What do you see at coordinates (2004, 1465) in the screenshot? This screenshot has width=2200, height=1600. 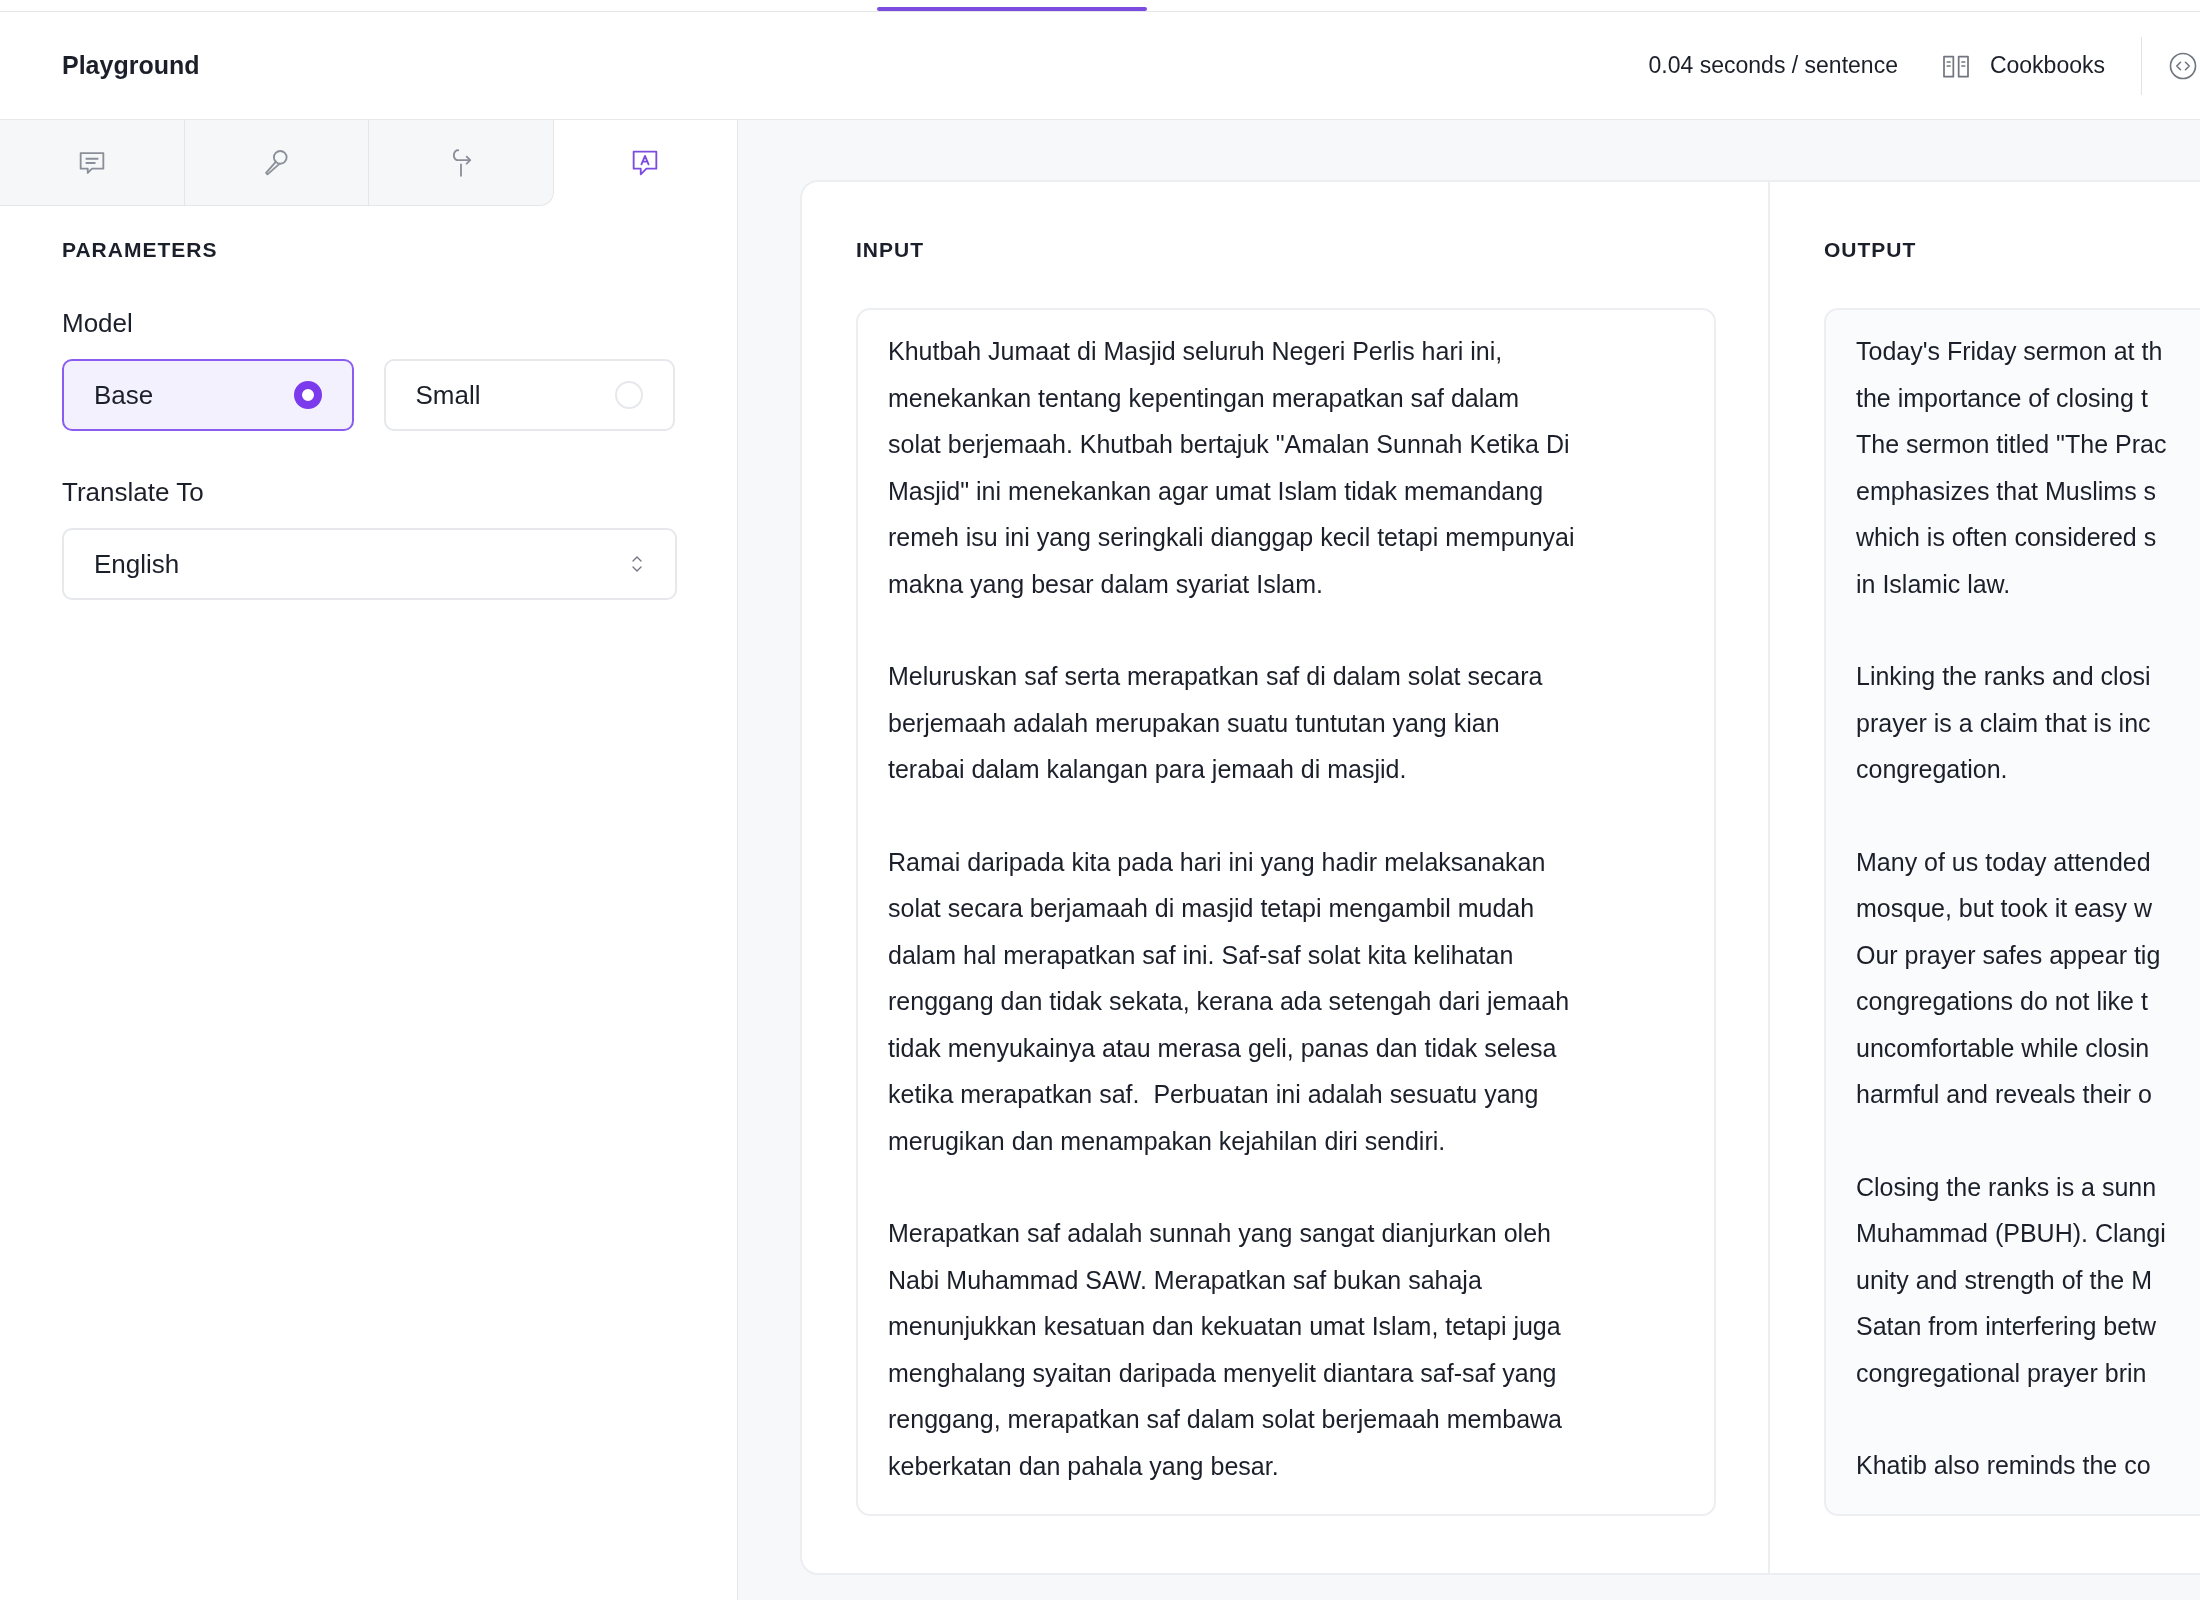 I see `paragraph: Khatib also reminds the co` at bounding box center [2004, 1465].